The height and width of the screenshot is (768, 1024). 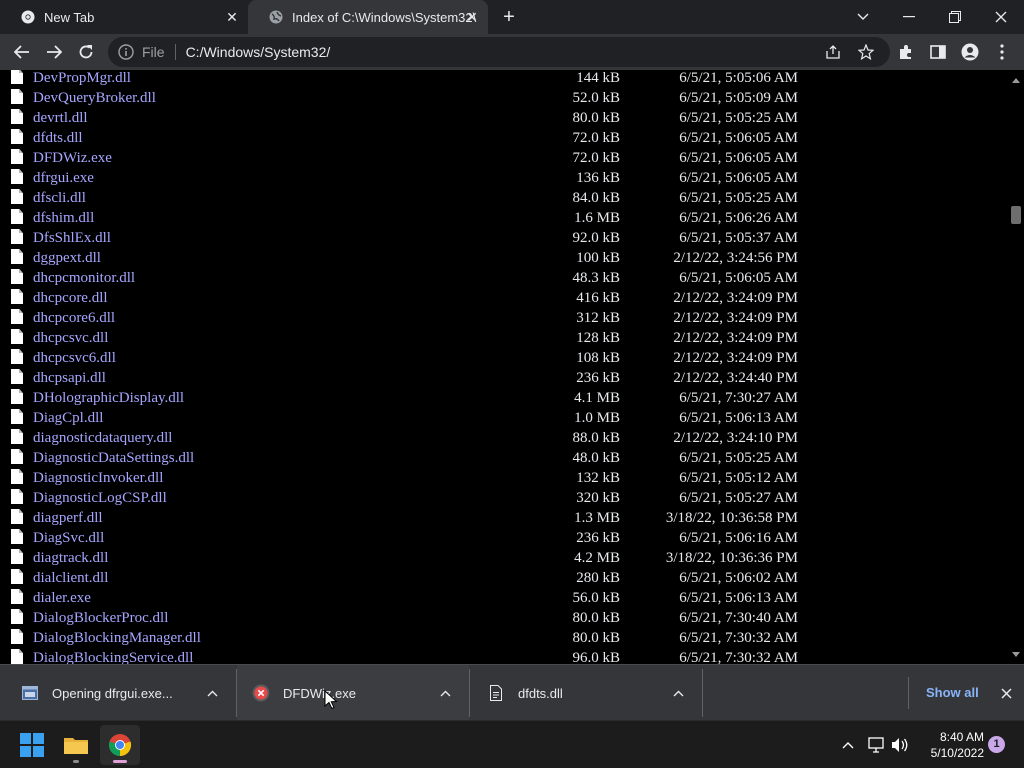 What do you see at coordinates (67, 258) in the screenshot?
I see `file-link: dggpext.dll` at bounding box center [67, 258].